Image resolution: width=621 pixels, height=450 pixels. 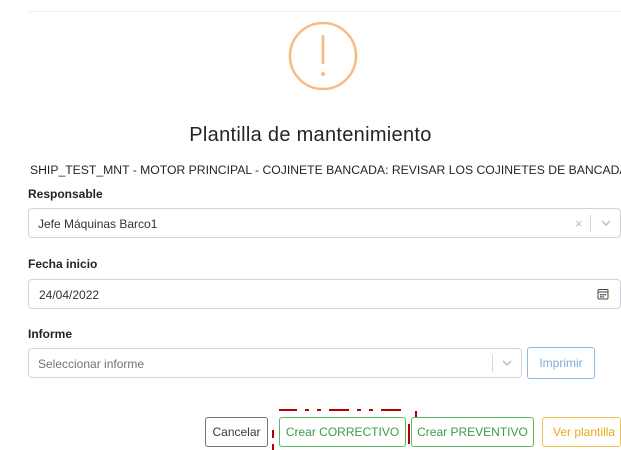 What do you see at coordinates (581, 432) in the screenshot?
I see `view-template-button: Ver plantilla` at bounding box center [581, 432].